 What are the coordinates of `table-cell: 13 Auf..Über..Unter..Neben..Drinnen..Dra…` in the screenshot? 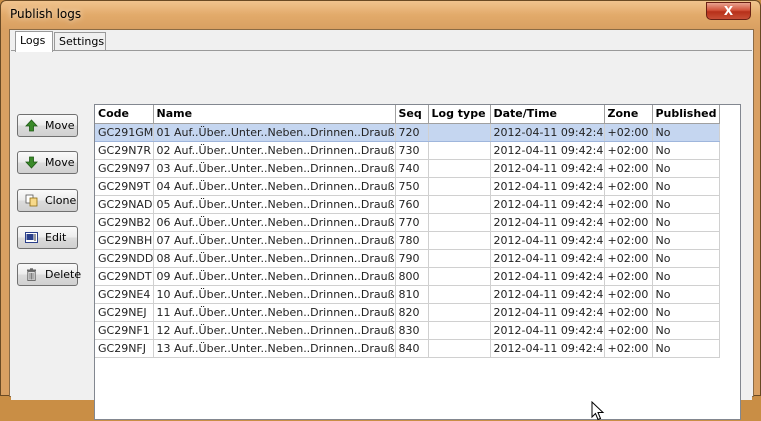 It's located at (274, 348).